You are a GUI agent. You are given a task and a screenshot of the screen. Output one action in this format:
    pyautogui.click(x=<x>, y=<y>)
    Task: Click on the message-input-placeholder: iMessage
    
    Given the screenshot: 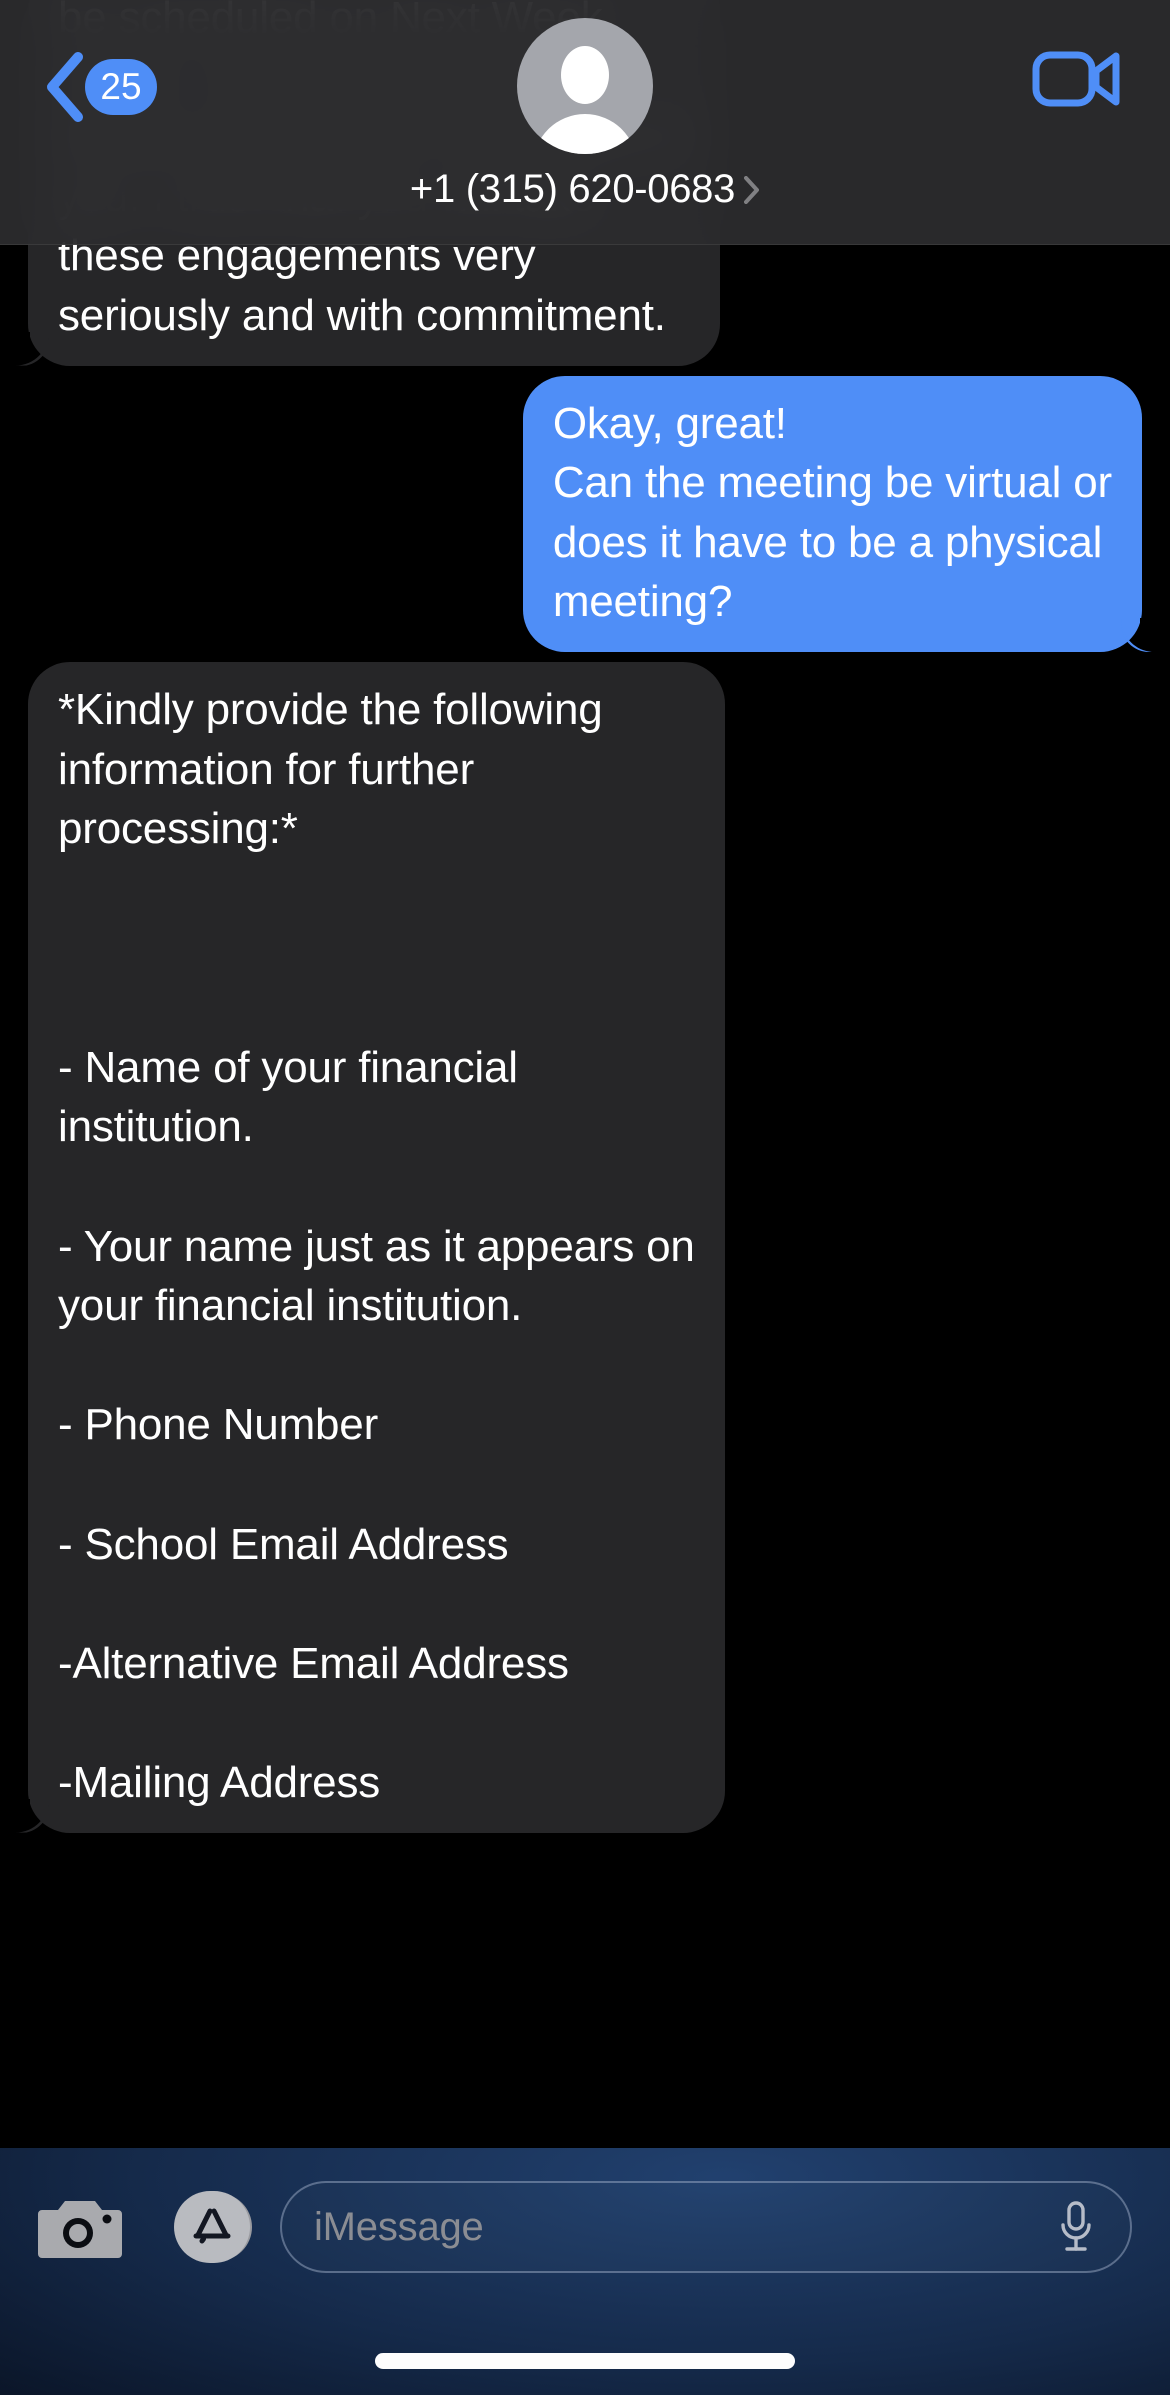 What is the action you would take?
    pyautogui.click(x=399, y=2226)
    